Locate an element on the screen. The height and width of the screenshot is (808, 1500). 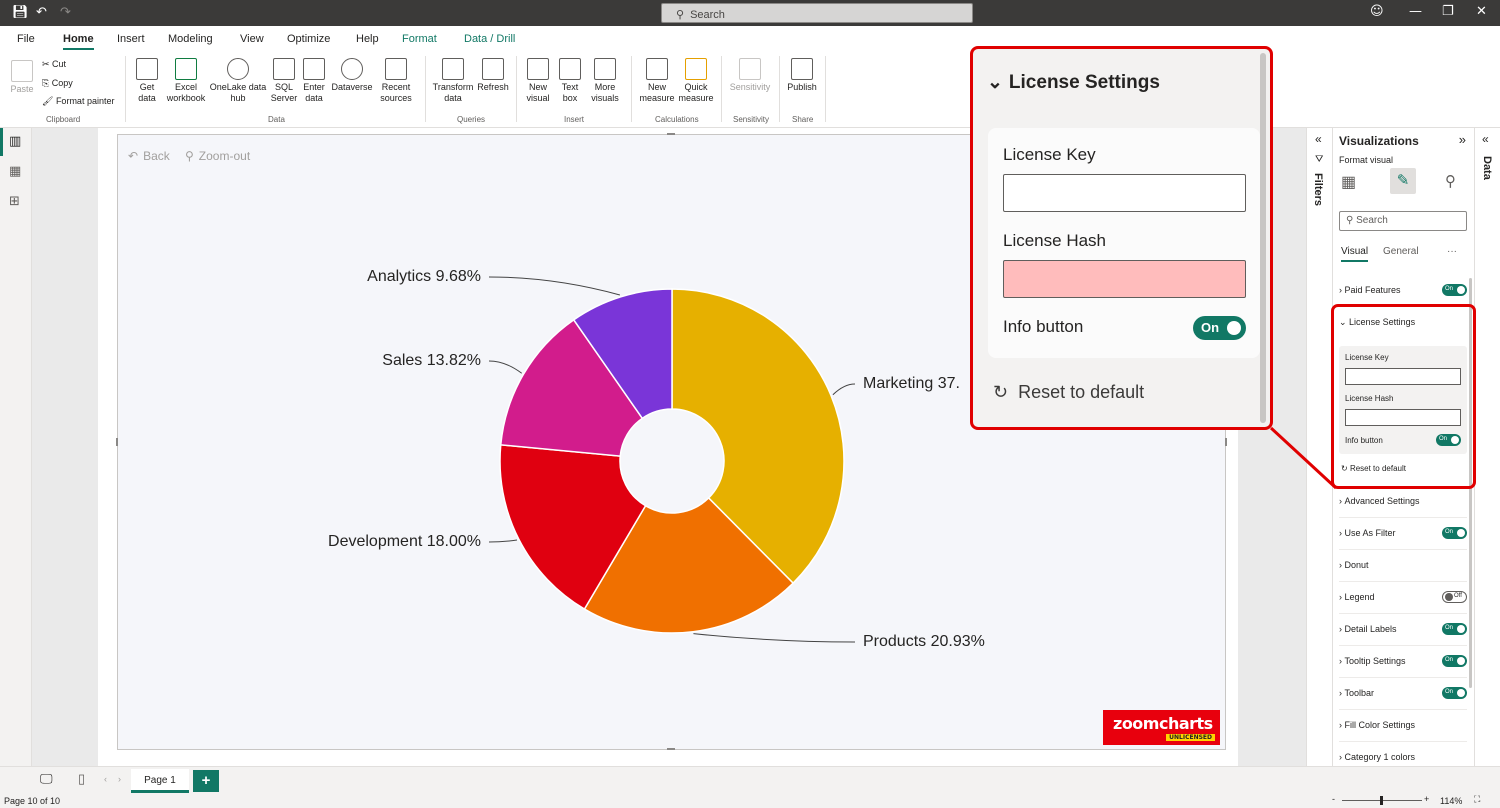
publish-label: Publish is located at coordinates (802, 87).